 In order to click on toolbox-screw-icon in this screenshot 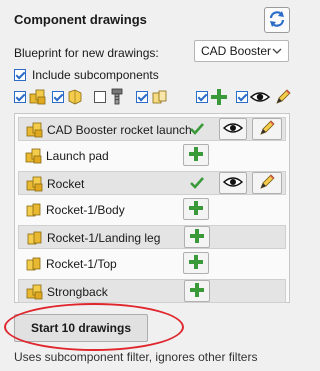, I will do `click(117, 98)`.